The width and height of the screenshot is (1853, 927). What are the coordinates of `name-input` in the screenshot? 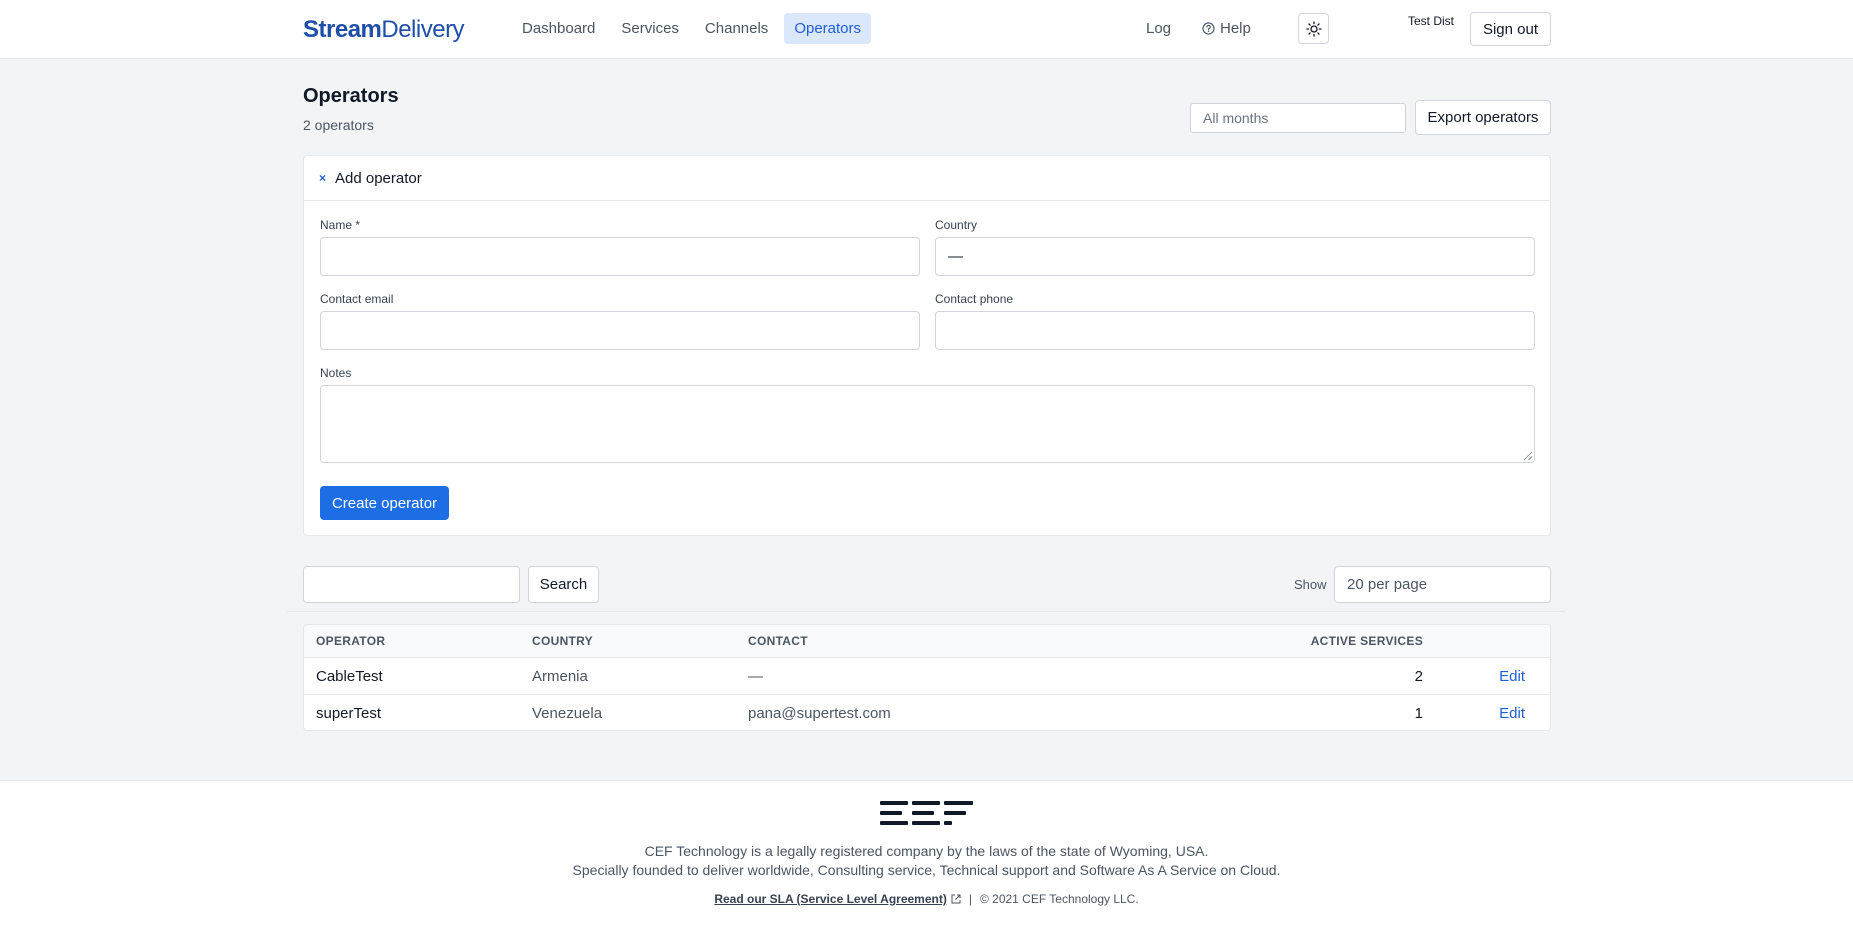 It's located at (620, 256).